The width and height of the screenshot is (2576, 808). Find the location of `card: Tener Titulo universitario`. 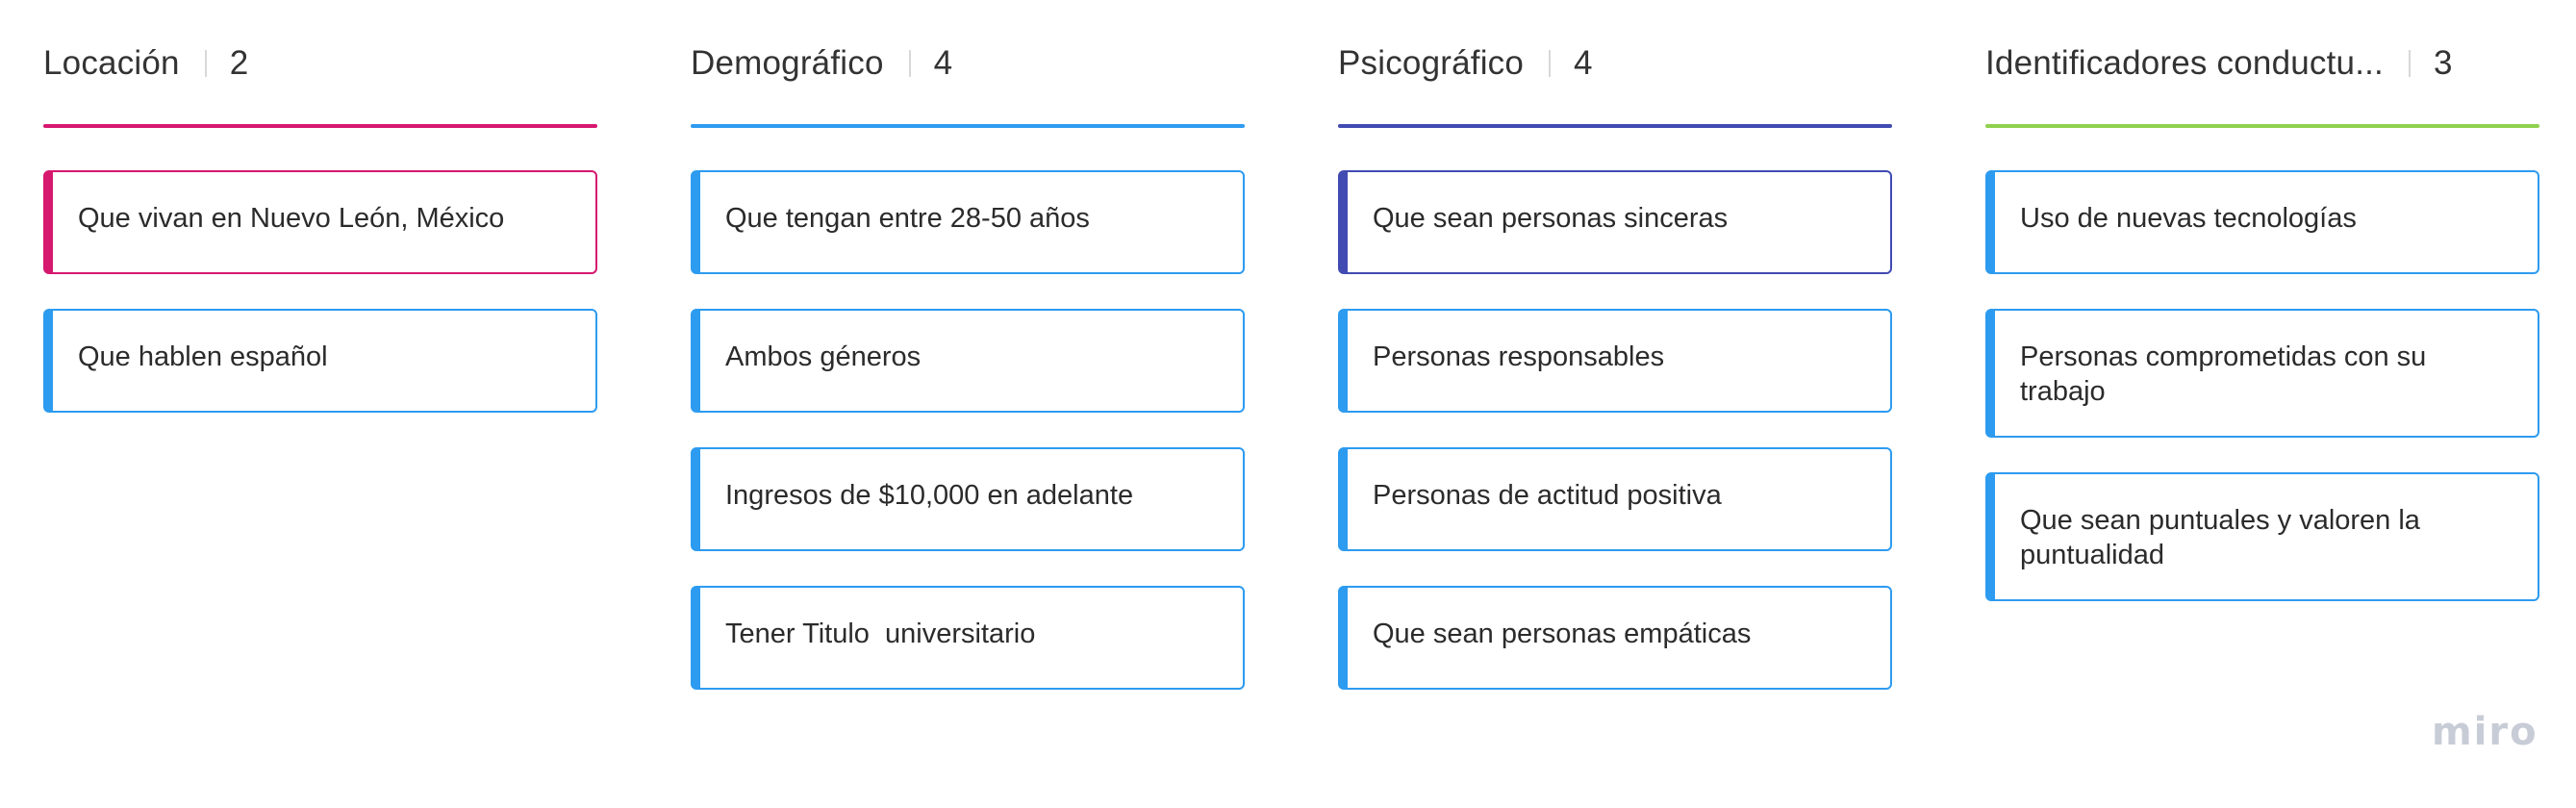

card: Tener Titulo universitario is located at coordinates (968, 638).